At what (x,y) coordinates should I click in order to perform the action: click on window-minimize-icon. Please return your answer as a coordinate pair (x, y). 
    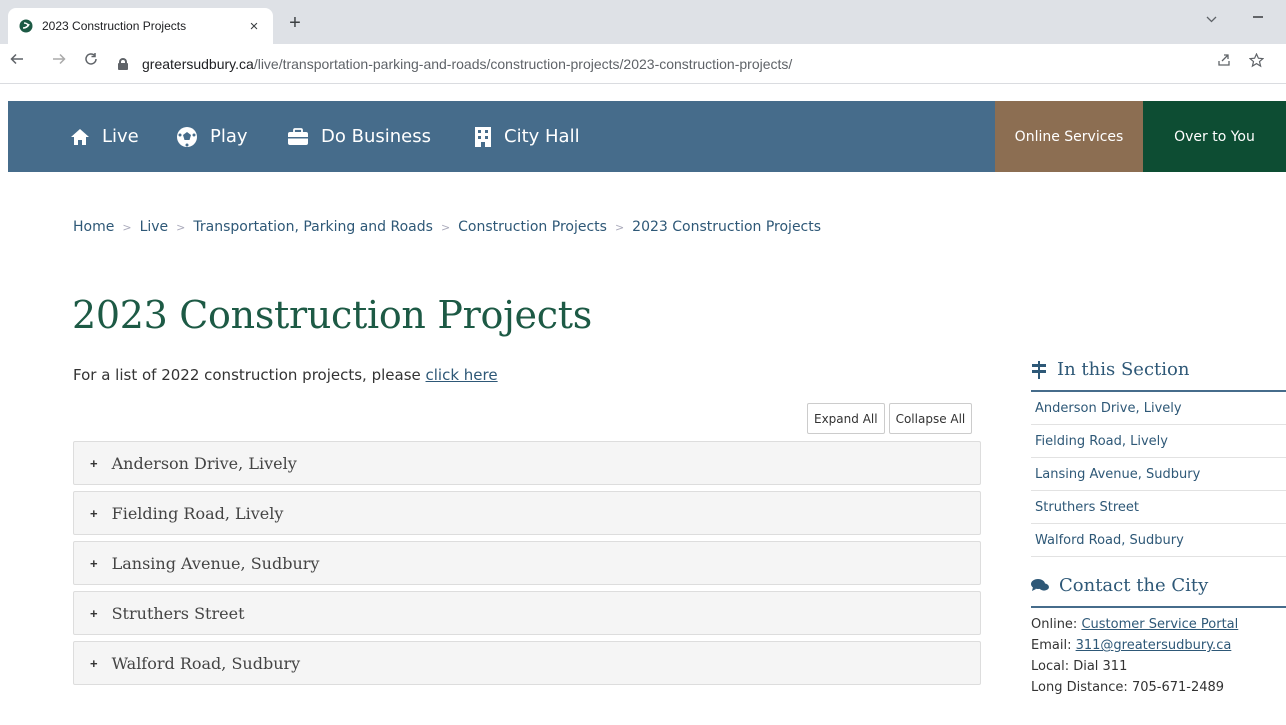
    Looking at the image, I should click on (1258, 18).